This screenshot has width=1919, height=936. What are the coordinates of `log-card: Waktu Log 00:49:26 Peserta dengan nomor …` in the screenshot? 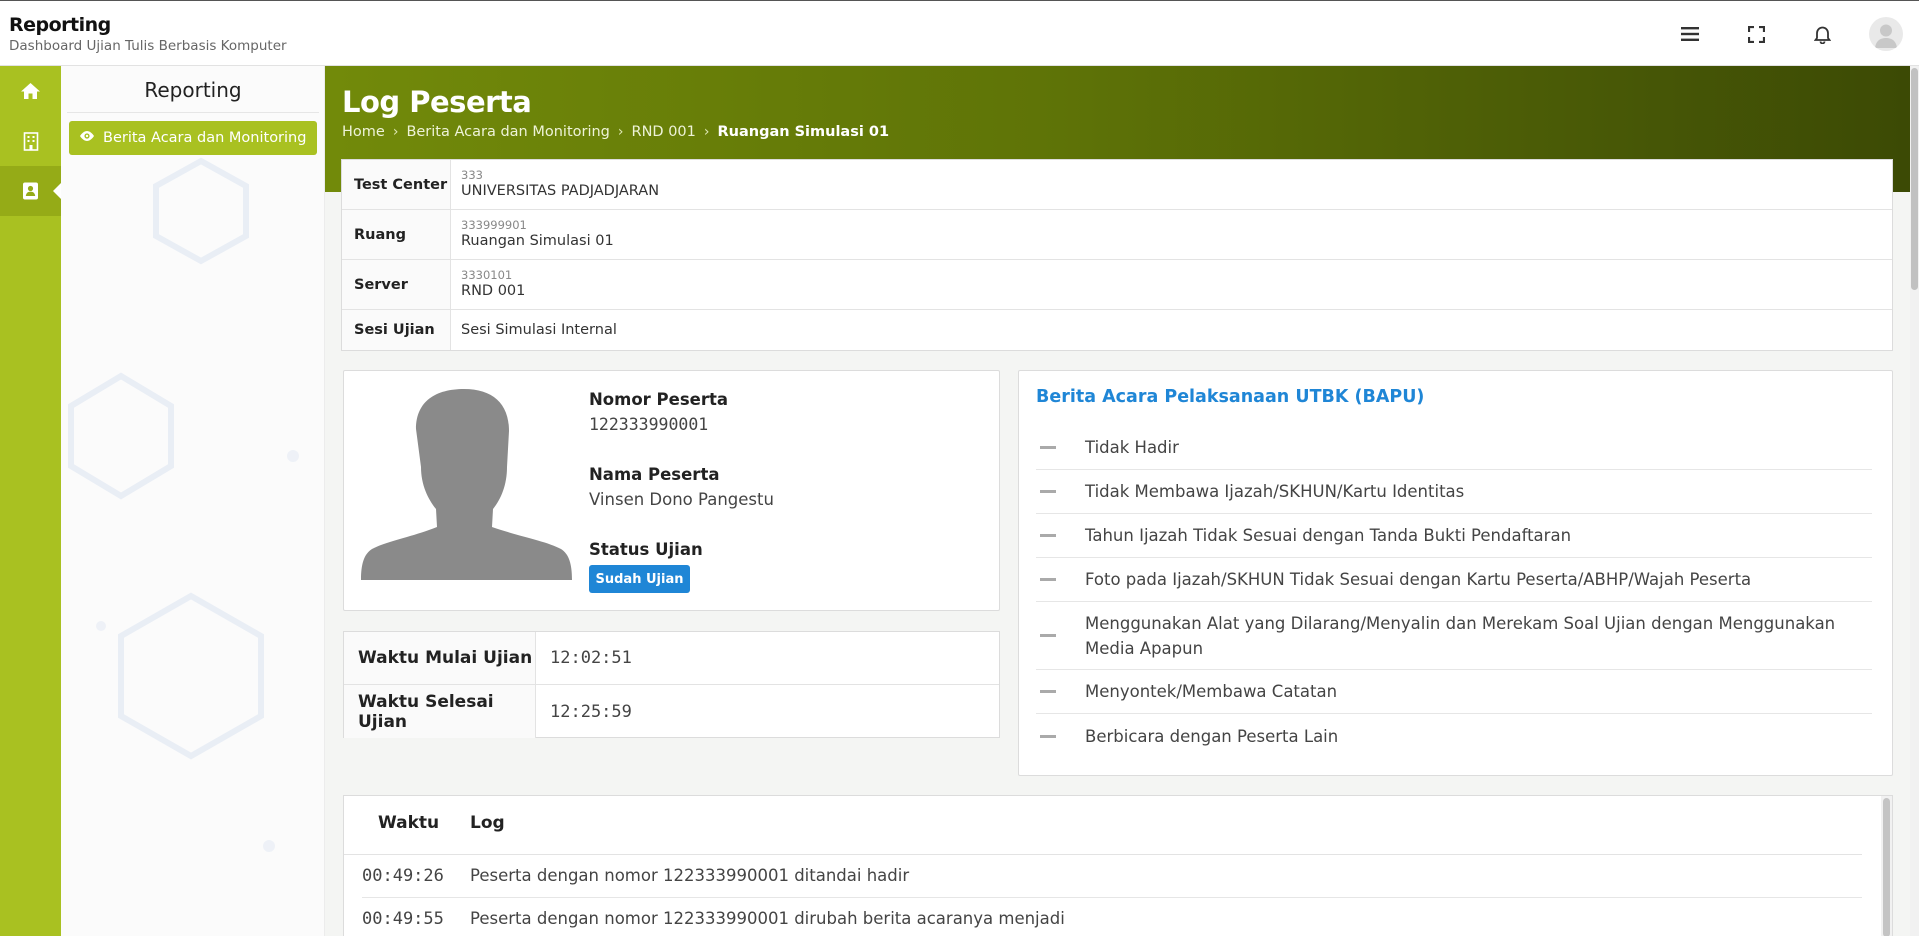 It's located at (1118, 865).